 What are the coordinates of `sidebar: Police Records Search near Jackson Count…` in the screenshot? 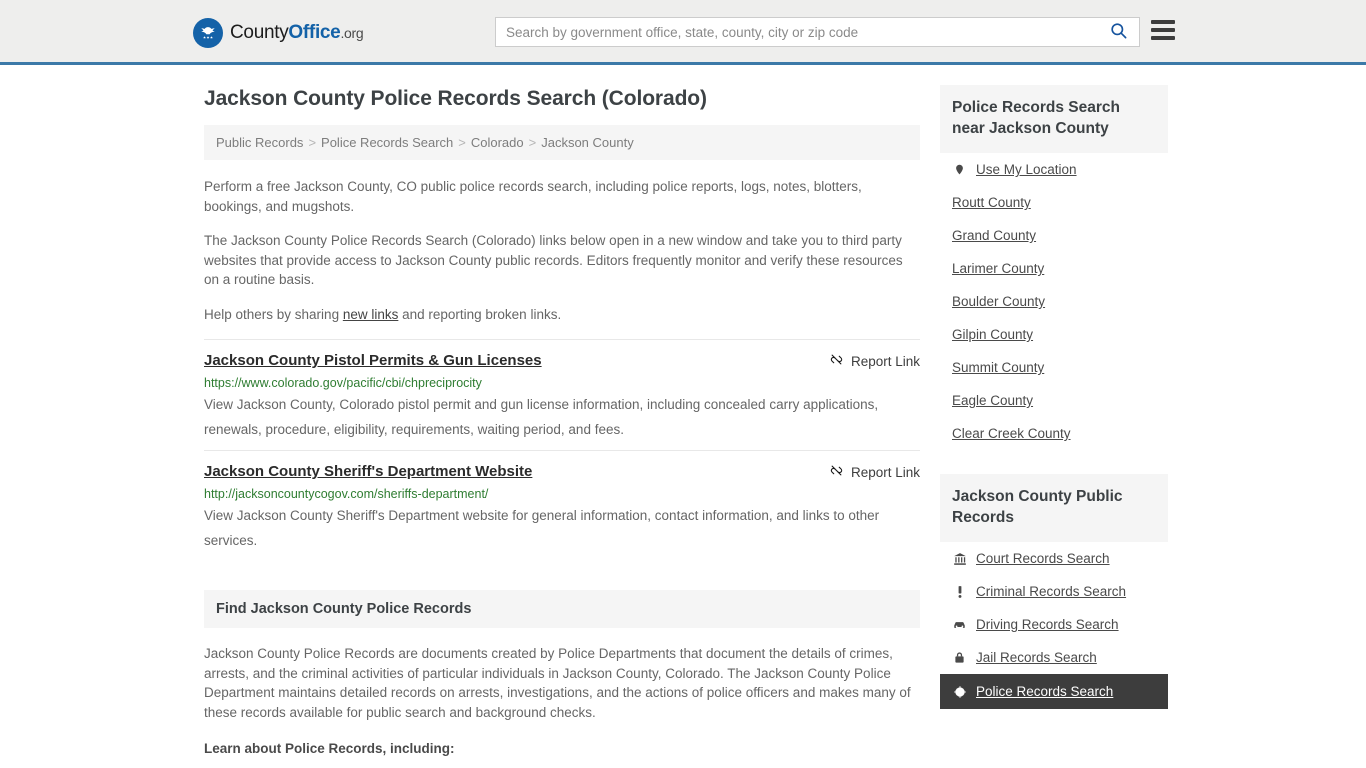 It's located at (1054, 397).